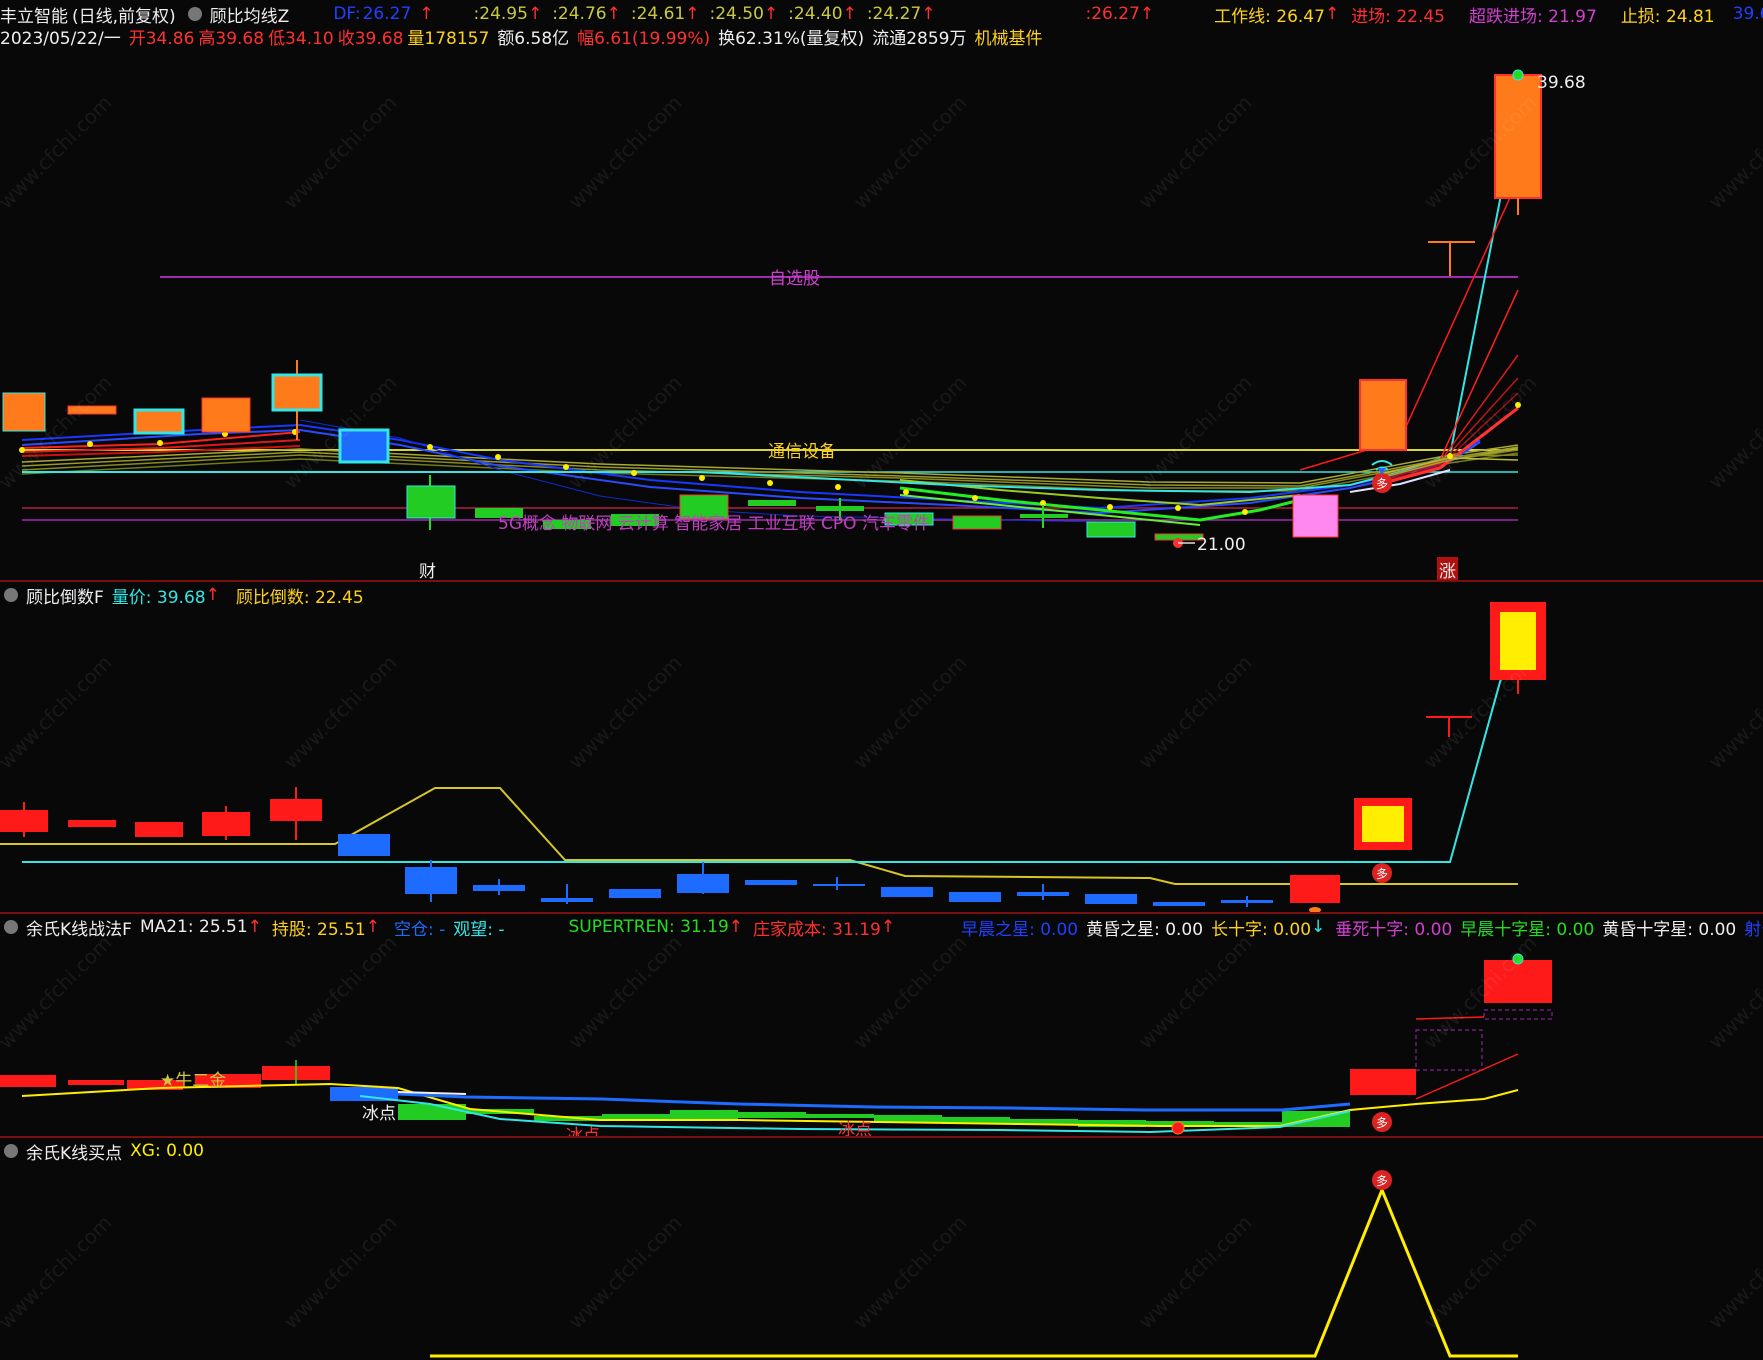 This screenshot has width=1763, height=1360. Describe the element at coordinates (802, 452) in the screenshot. I see `telecom-label: 通信设备` at that location.